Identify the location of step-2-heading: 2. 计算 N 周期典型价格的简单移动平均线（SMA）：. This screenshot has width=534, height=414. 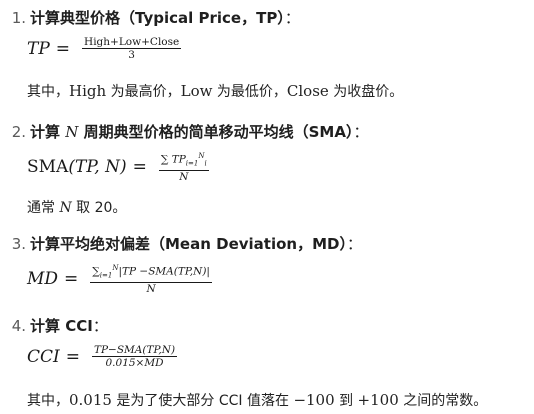
(184, 132).